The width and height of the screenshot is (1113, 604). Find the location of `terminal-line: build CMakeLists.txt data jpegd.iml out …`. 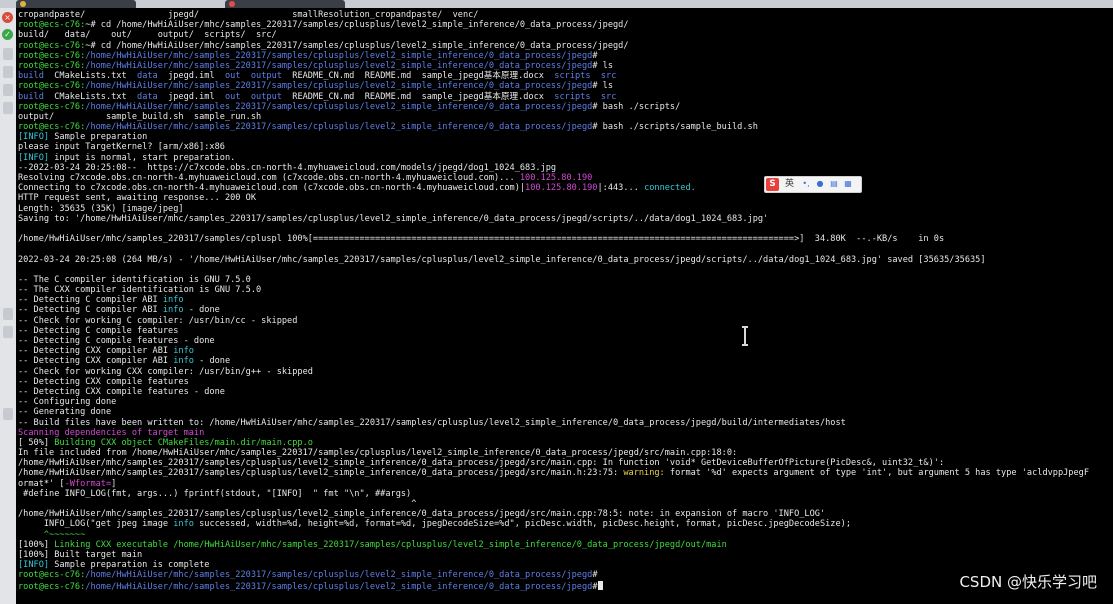

terminal-line: build CMakeLists.txt data jpegd.iml out … is located at coordinates (553, 76).